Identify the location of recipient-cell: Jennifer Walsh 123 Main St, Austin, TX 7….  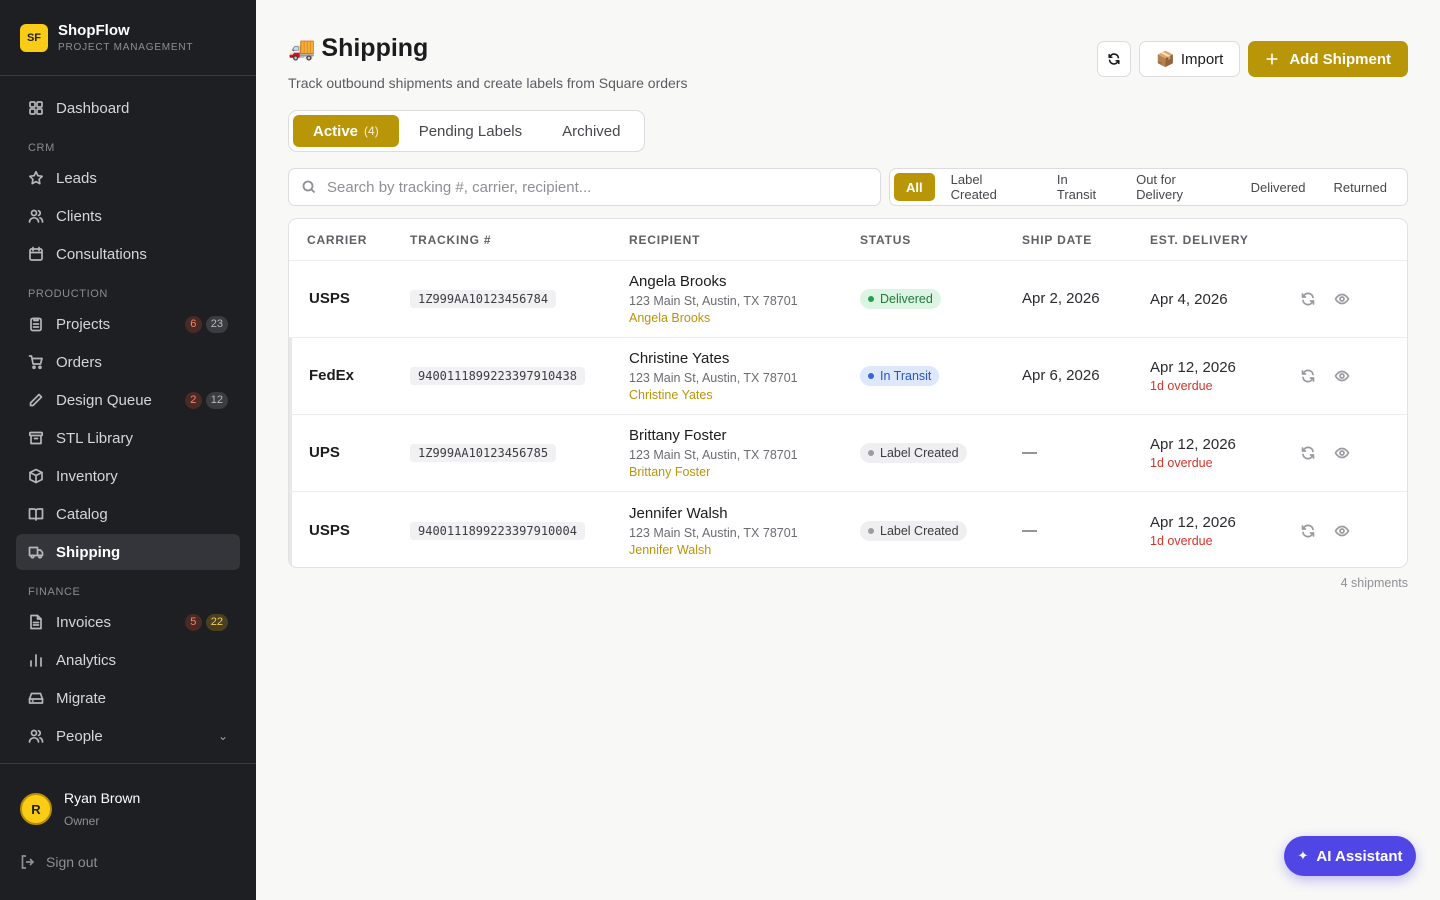
(744, 531).